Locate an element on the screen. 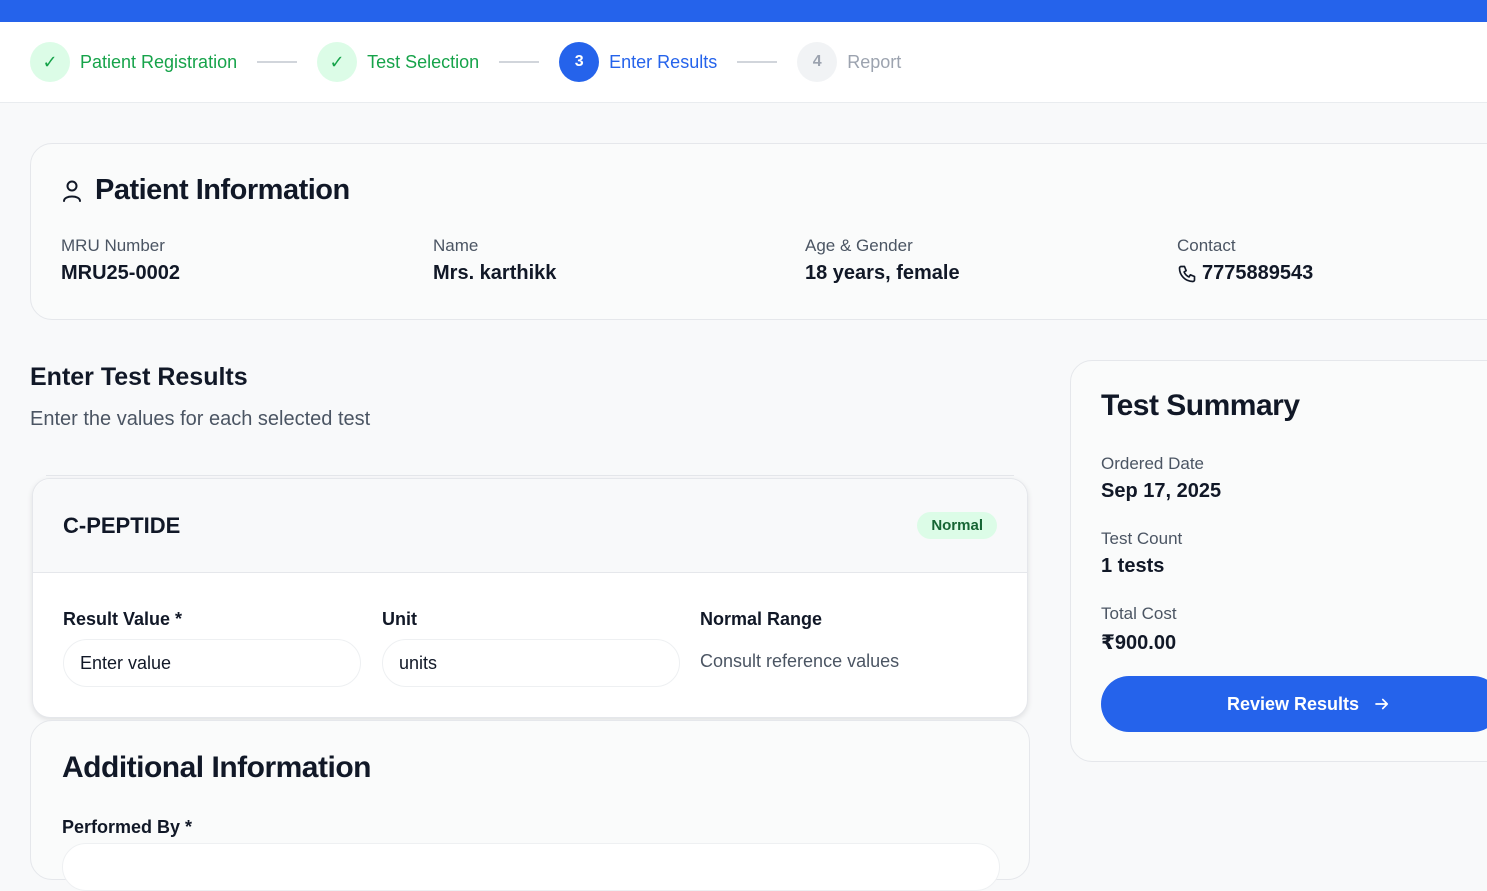  result-value-input is located at coordinates (212, 663).